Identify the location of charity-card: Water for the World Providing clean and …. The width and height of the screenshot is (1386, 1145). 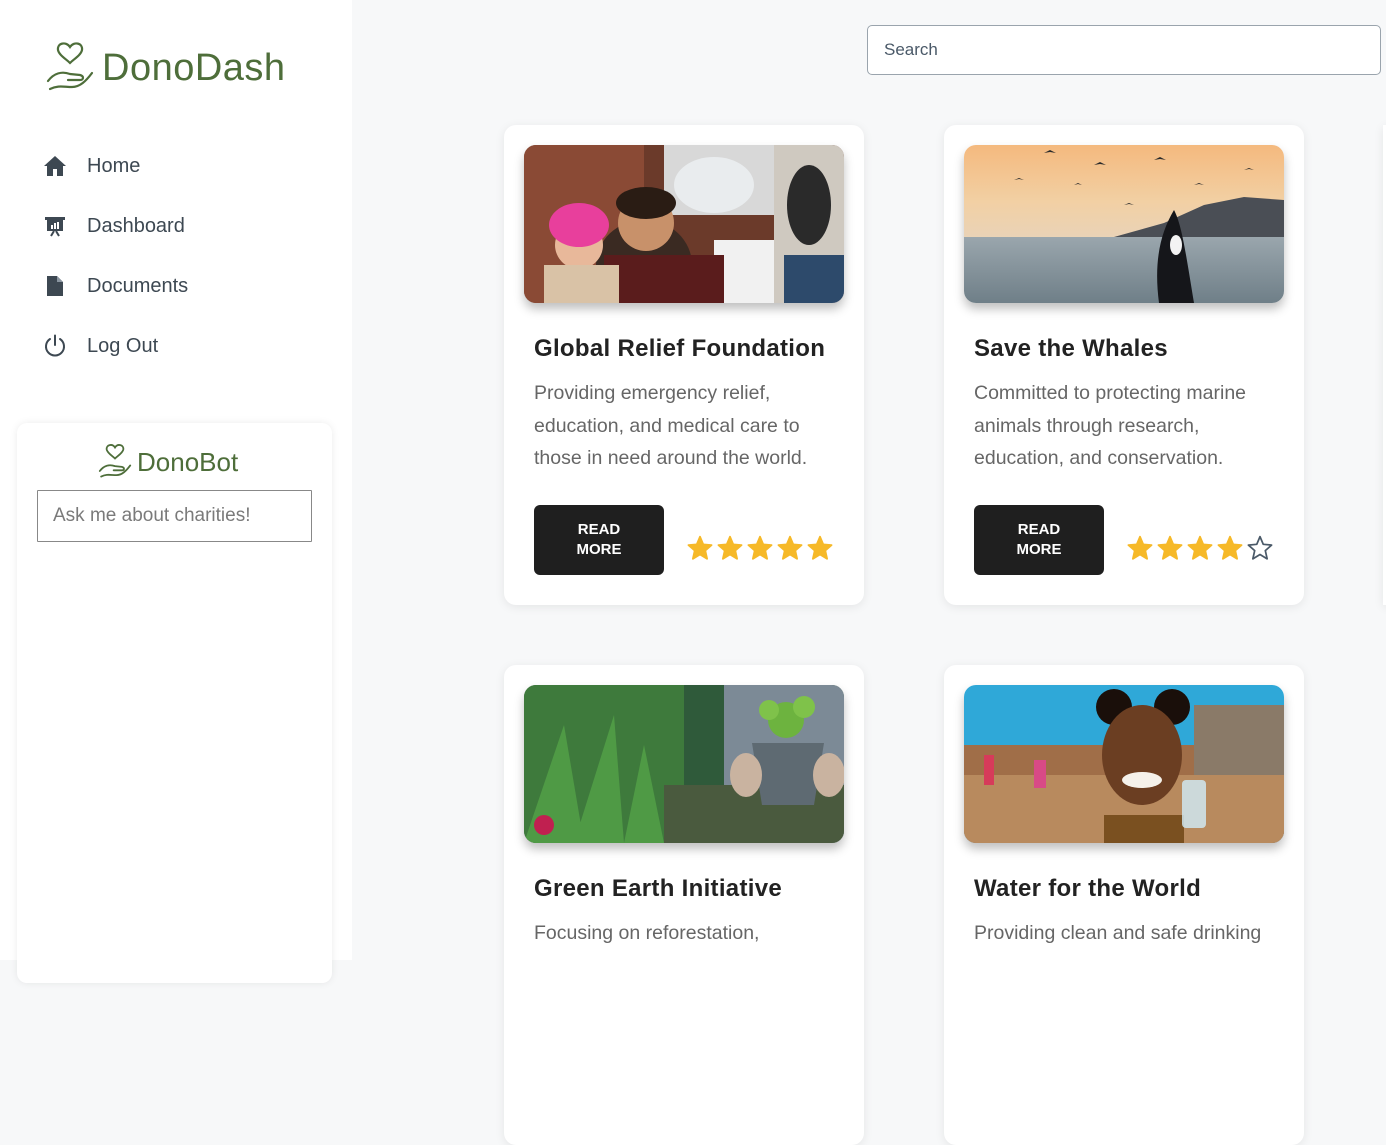
(1124, 905).